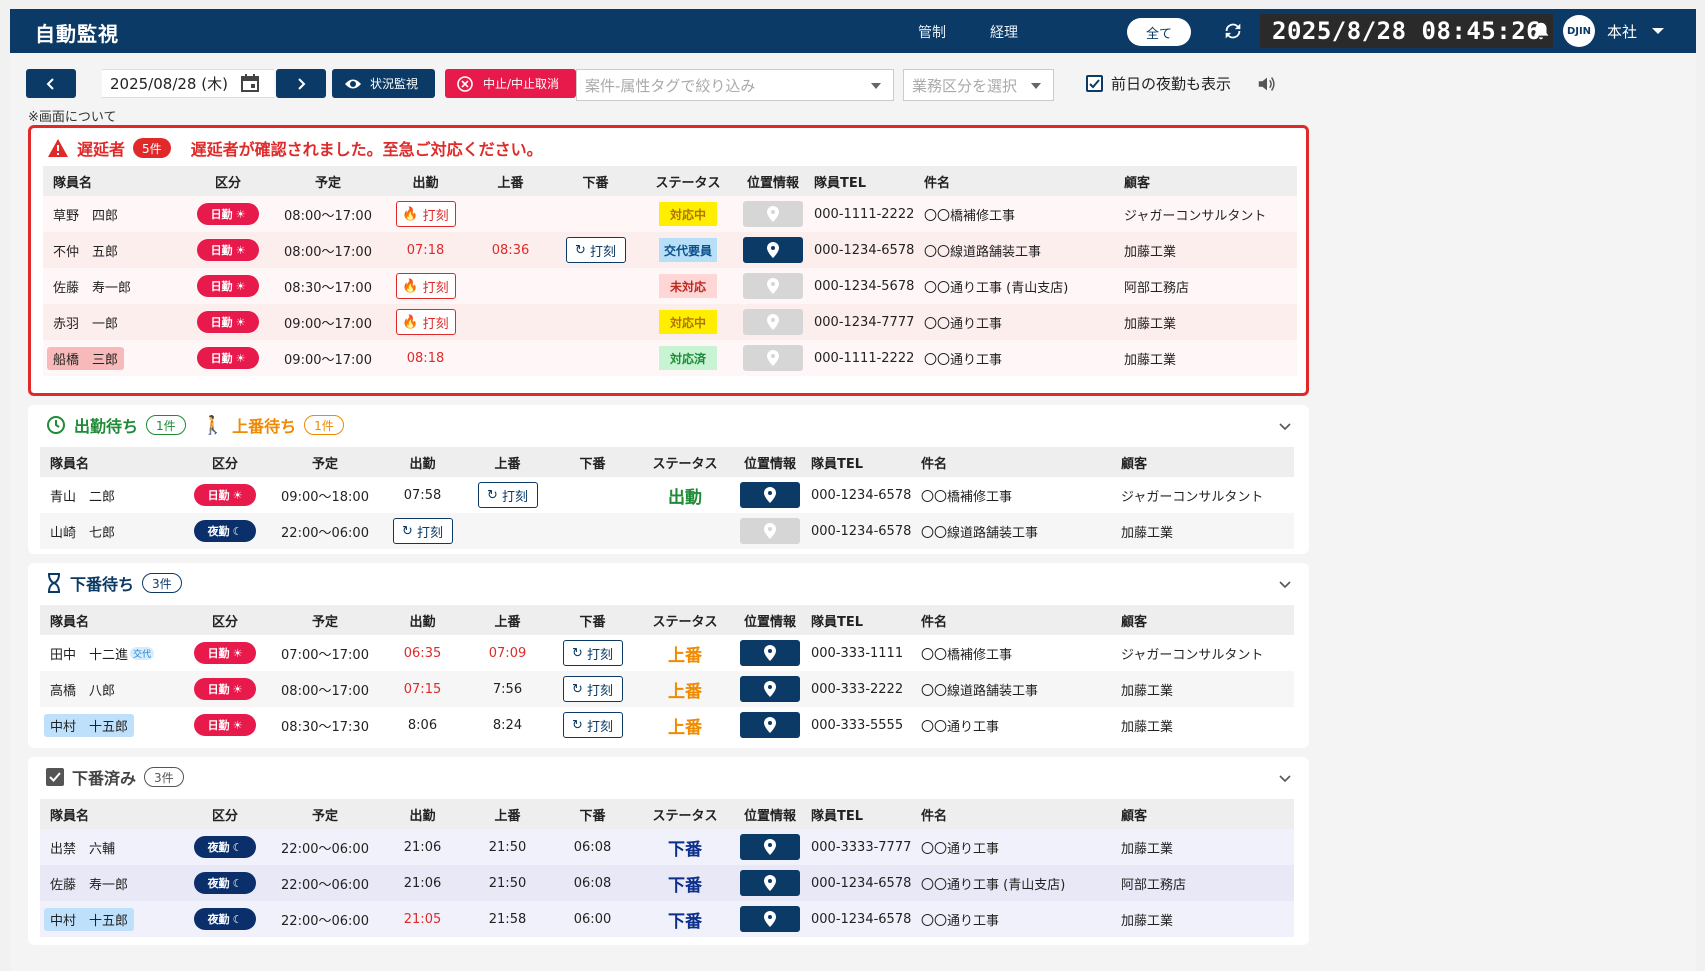 The height and width of the screenshot is (971, 1705). I want to click on cancel-stop-button: 中止/中止取消, so click(510, 83).